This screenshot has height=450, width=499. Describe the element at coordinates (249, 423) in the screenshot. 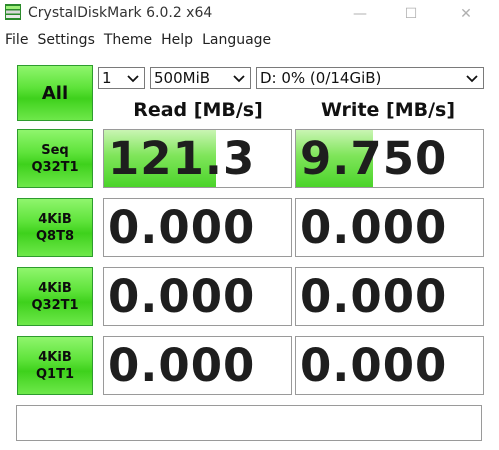

I see `comment-field` at that location.